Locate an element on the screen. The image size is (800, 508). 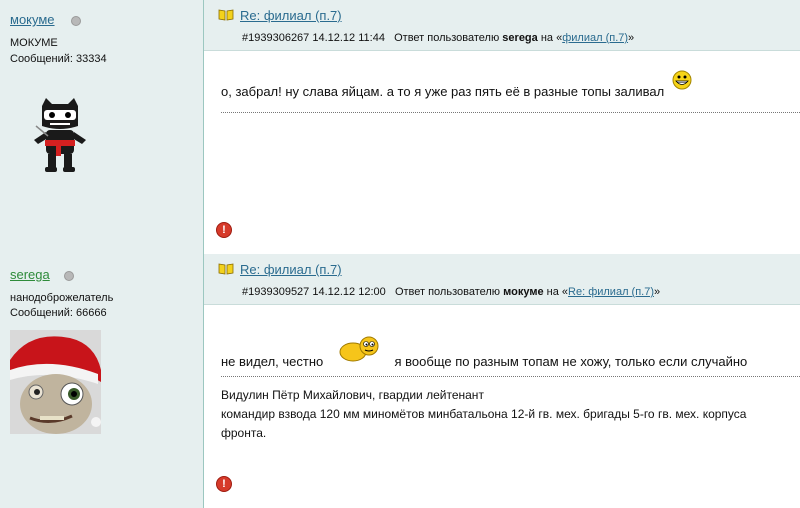
message-count: Сообщений: 66666 is located at coordinates (58, 313).